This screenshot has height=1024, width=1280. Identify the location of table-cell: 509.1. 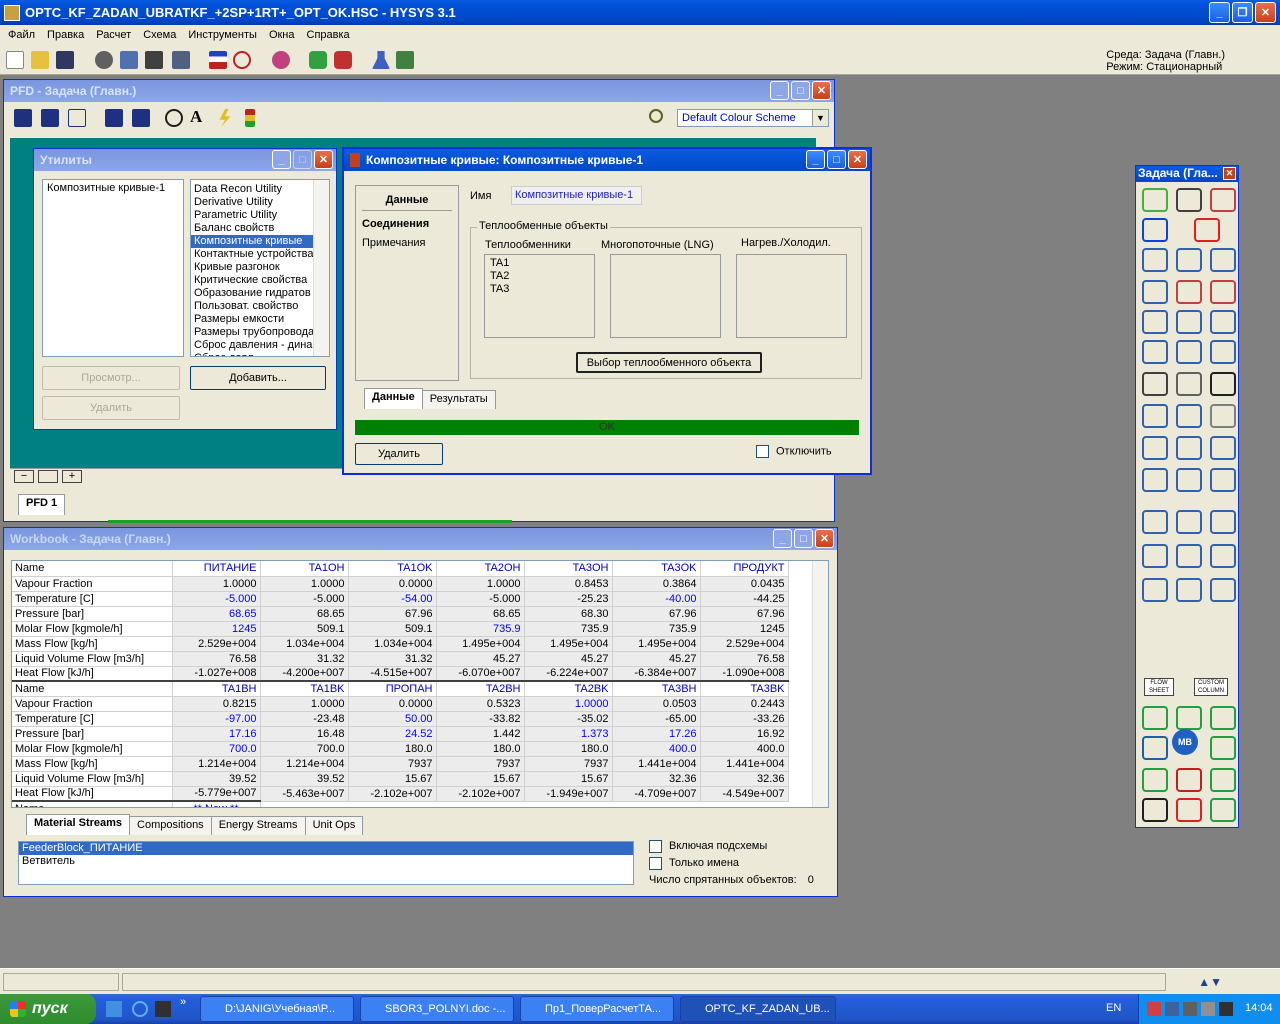
(304, 629).